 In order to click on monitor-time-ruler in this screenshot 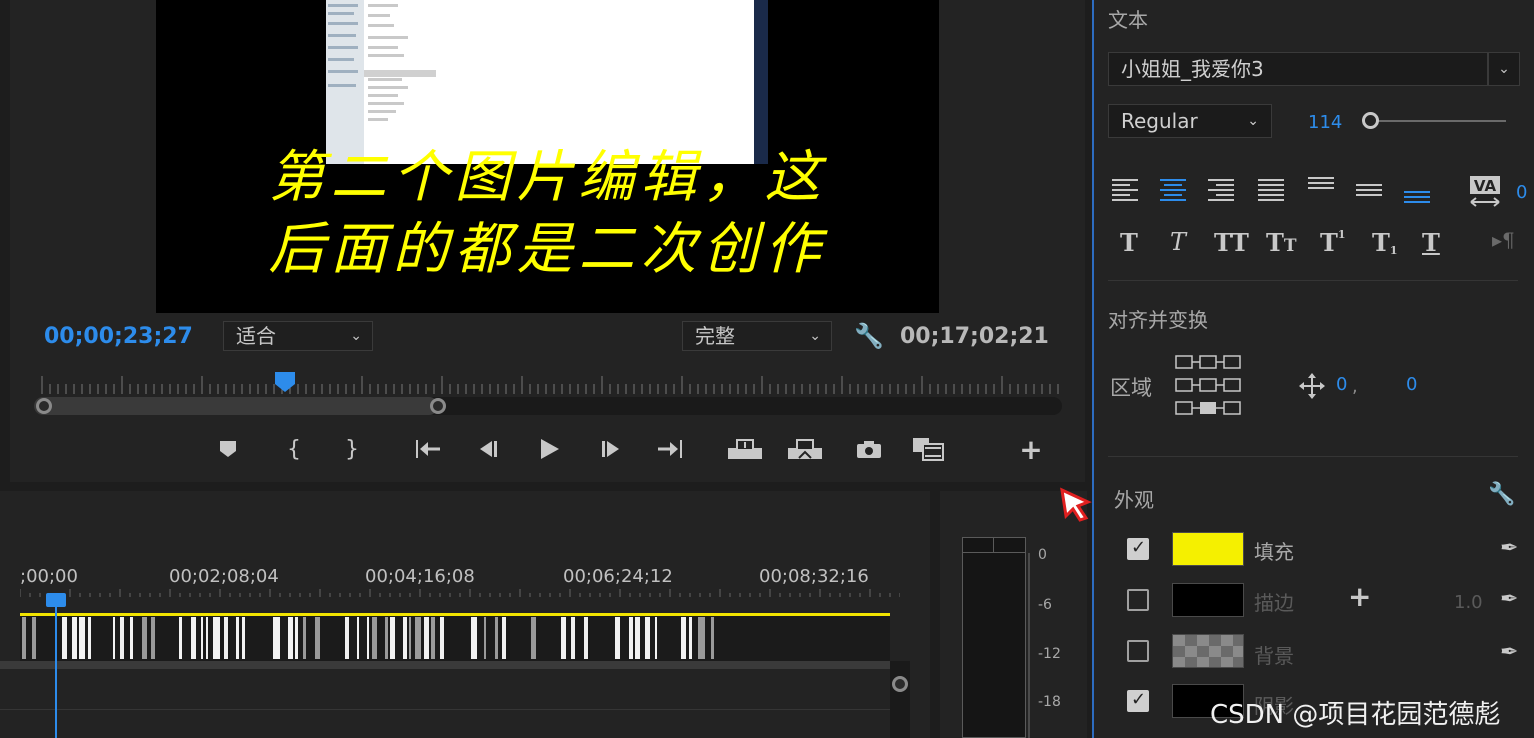, I will do `click(547, 383)`.